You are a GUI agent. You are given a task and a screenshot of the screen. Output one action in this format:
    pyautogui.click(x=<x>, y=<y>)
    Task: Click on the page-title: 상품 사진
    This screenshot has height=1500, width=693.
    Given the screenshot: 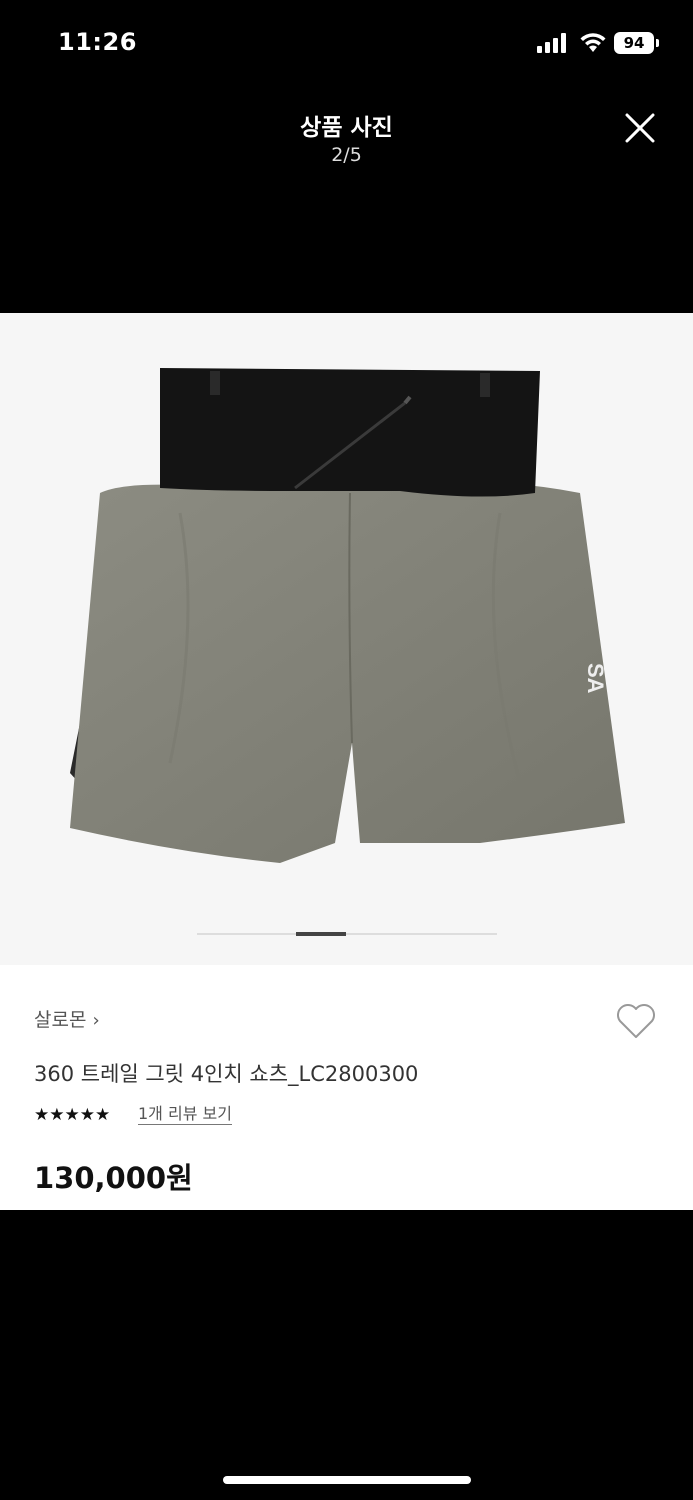 What is the action you would take?
    pyautogui.click(x=346, y=128)
    